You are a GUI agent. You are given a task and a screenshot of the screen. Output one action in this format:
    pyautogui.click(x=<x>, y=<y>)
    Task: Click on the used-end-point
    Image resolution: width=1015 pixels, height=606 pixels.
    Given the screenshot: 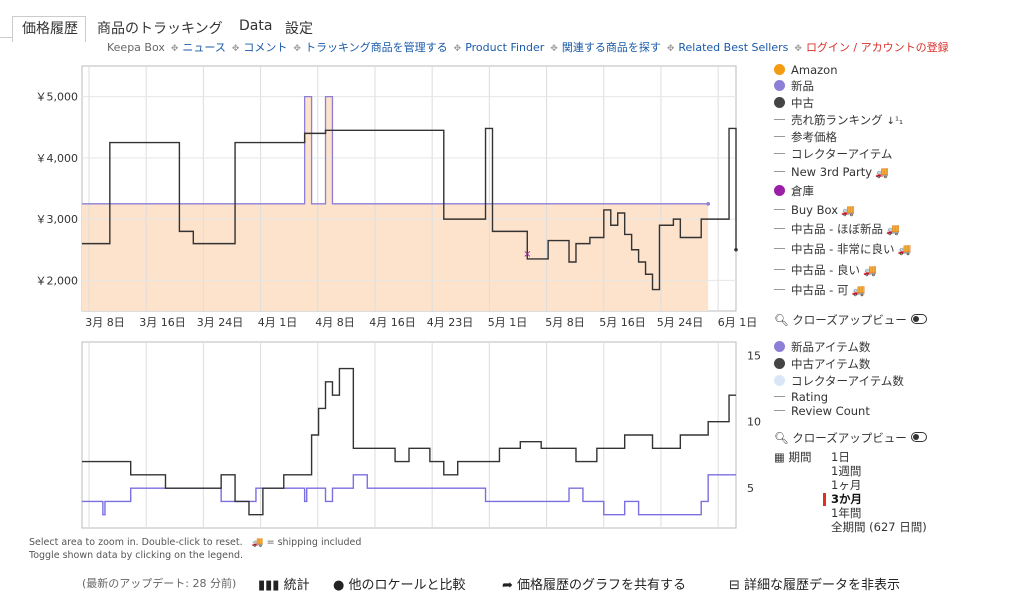 What is the action you would take?
    pyautogui.click(x=736, y=249)
    